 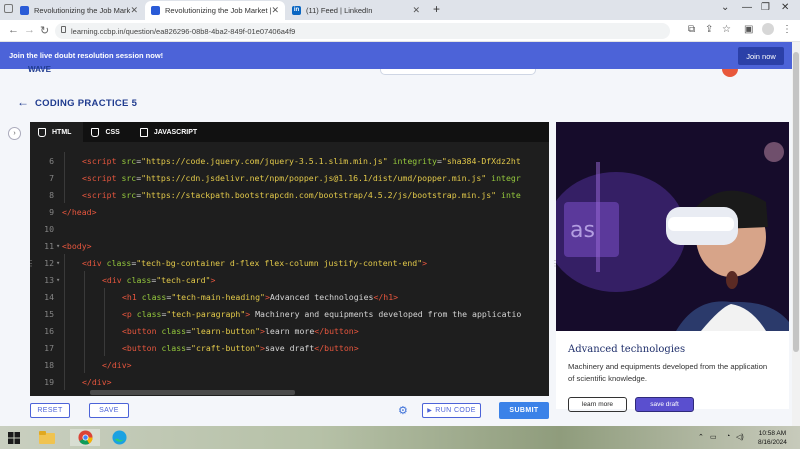 What do you see at coordinates (672, 226) in the screenshot?
I see `vr-photo-illustration: as` at bounding box center [672, 226].